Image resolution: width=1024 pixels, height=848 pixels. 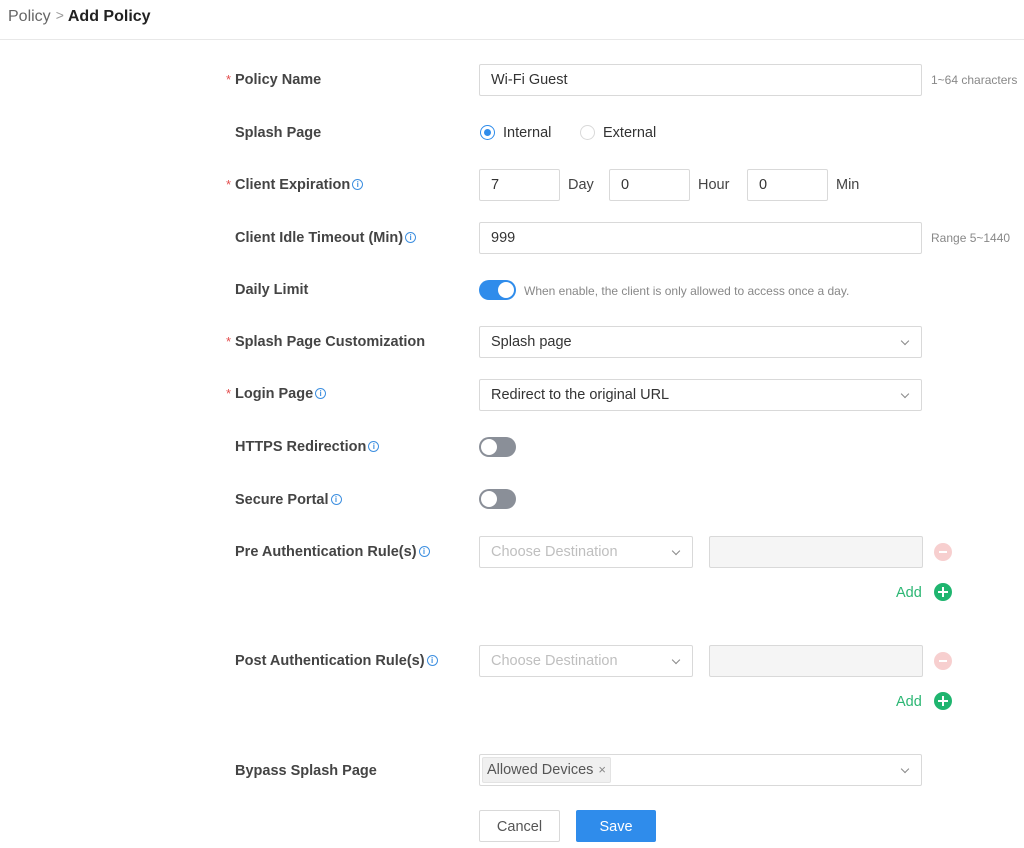 What do you see at coordinates (580, 395) in the screenshot?
I see `login-page-value: Redirect to the original URL` at bounding box center [580, 395].